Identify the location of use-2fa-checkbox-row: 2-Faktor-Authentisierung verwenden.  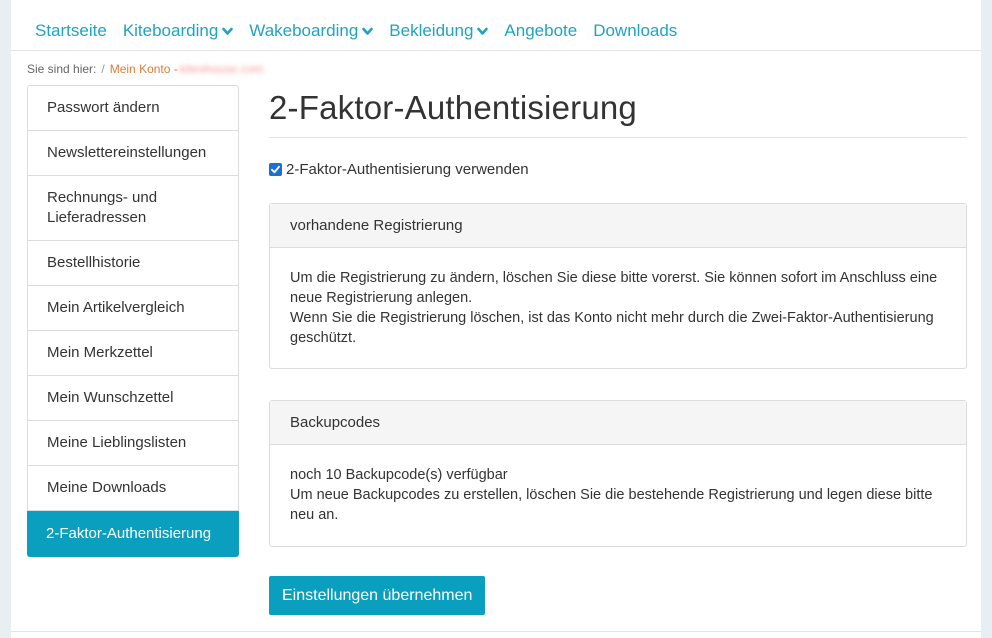
(399, 169).